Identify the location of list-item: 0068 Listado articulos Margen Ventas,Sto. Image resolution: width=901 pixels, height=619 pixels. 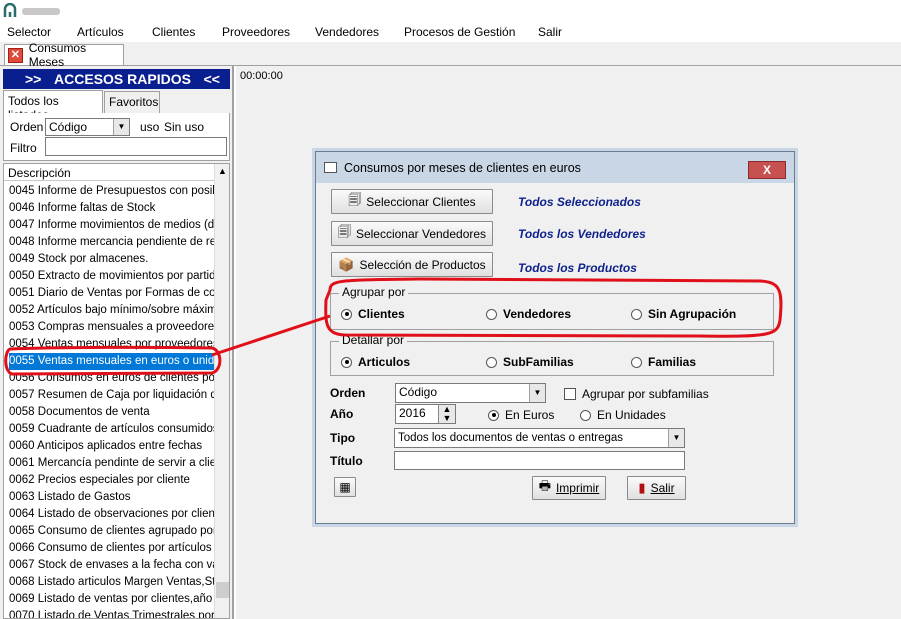
(111, 582).